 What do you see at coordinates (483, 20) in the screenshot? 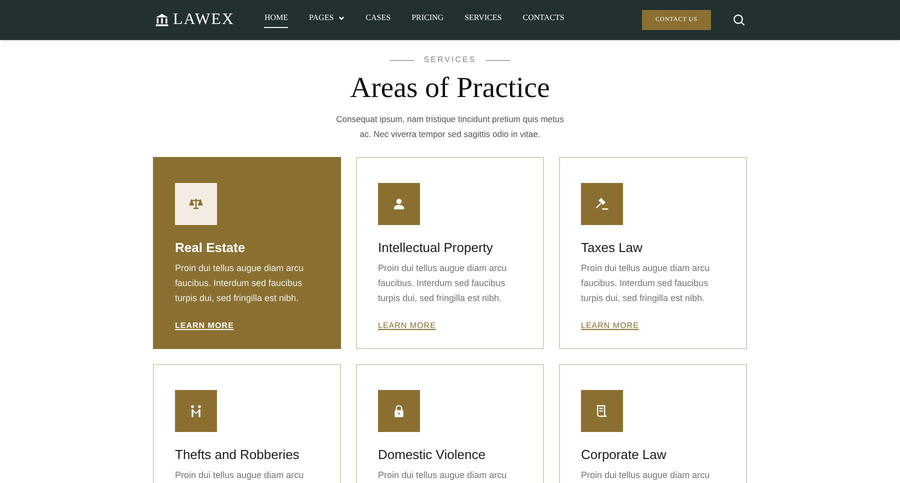
I see `nav-link: SERVICES` at bounding box center [483, 20].